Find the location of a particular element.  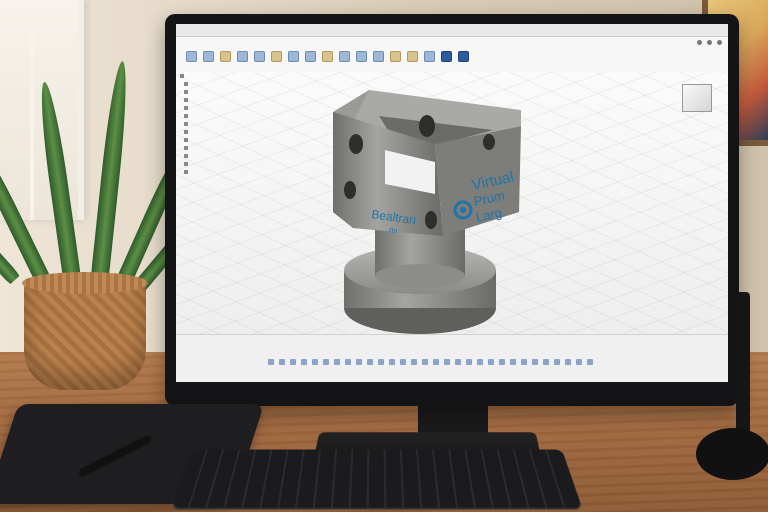

viewcube is located at coordinates (697, 98).